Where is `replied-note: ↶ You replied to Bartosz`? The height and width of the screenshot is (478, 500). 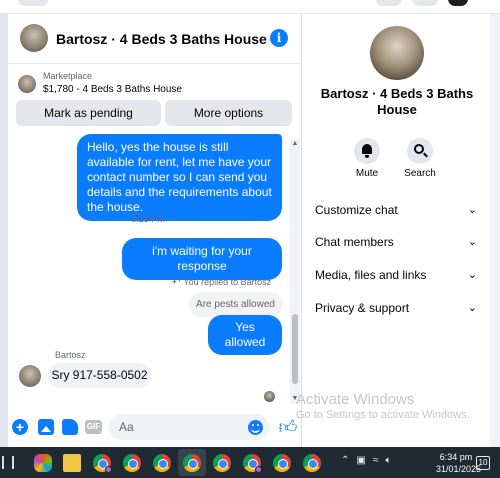 replied-note: ↶ You replied to Bartosz is located at coordinates (221, 282).